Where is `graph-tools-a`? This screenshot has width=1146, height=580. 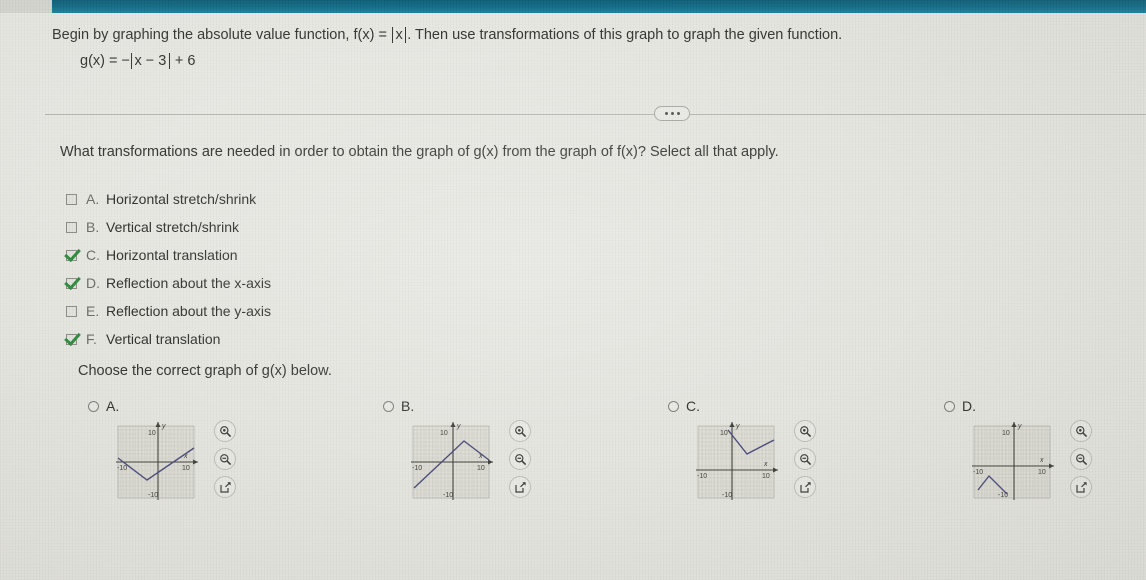 graph-tools-a is located at coordinates (225, 459).